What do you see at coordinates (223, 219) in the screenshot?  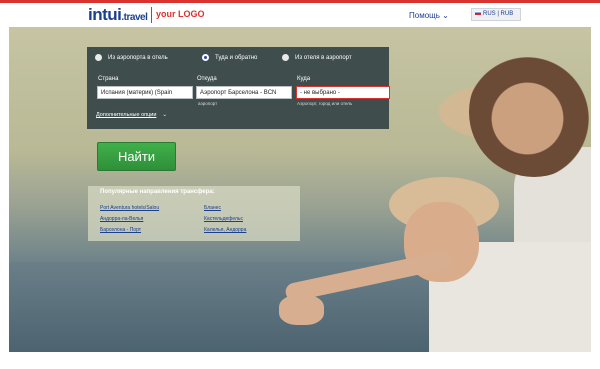 I see `popular-link: Кастельдефельс` at bounding box center [223, 219].